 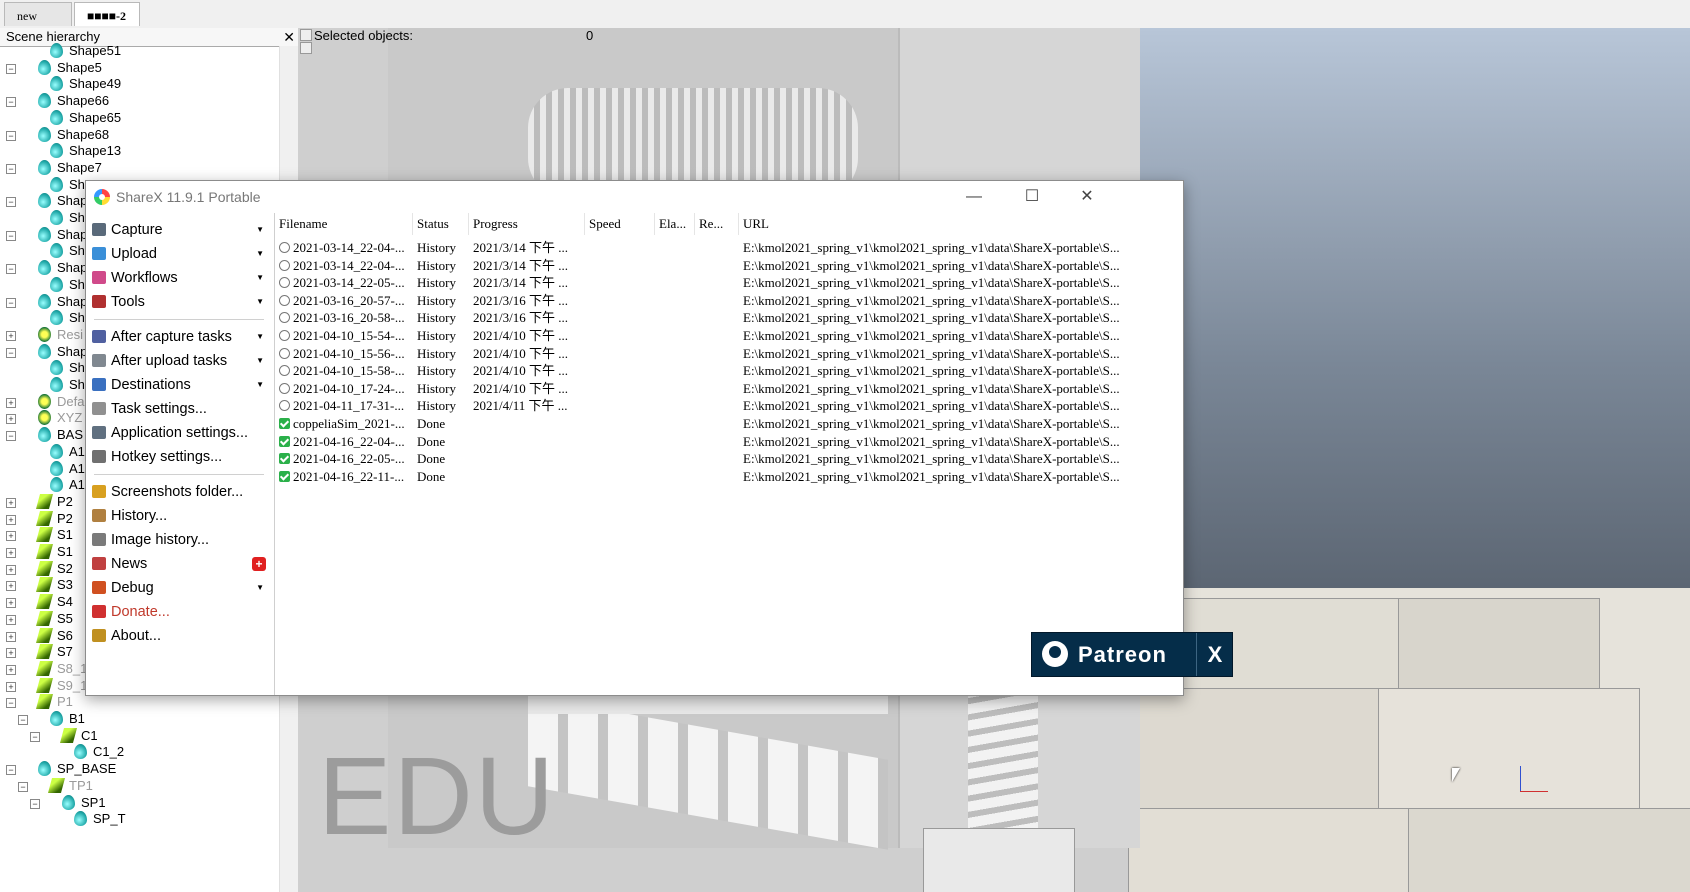 What do you see at coordinates (1032, 197) in the screenshot?
I see `maximize-button: ☐` at bounding box center [1032, 197].